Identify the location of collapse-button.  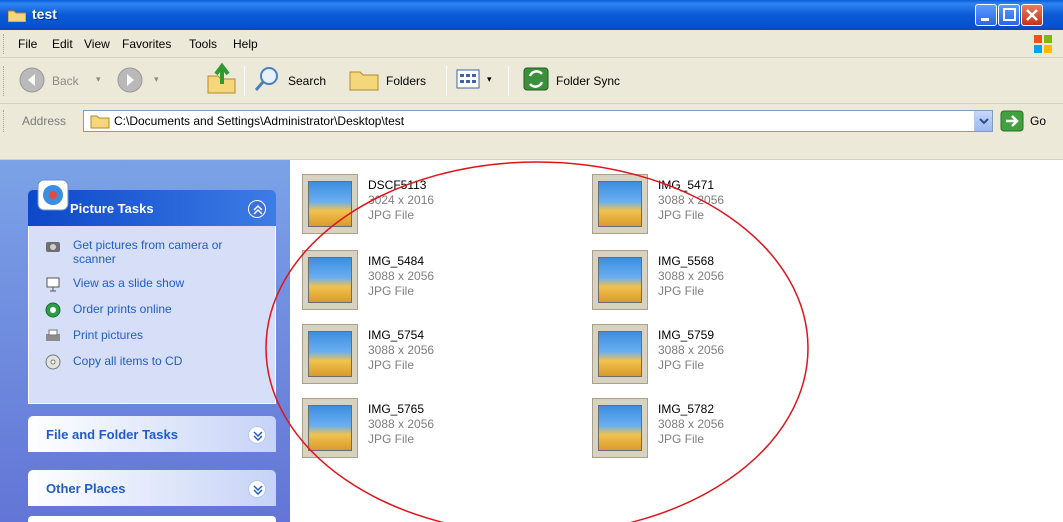
(257, 209).